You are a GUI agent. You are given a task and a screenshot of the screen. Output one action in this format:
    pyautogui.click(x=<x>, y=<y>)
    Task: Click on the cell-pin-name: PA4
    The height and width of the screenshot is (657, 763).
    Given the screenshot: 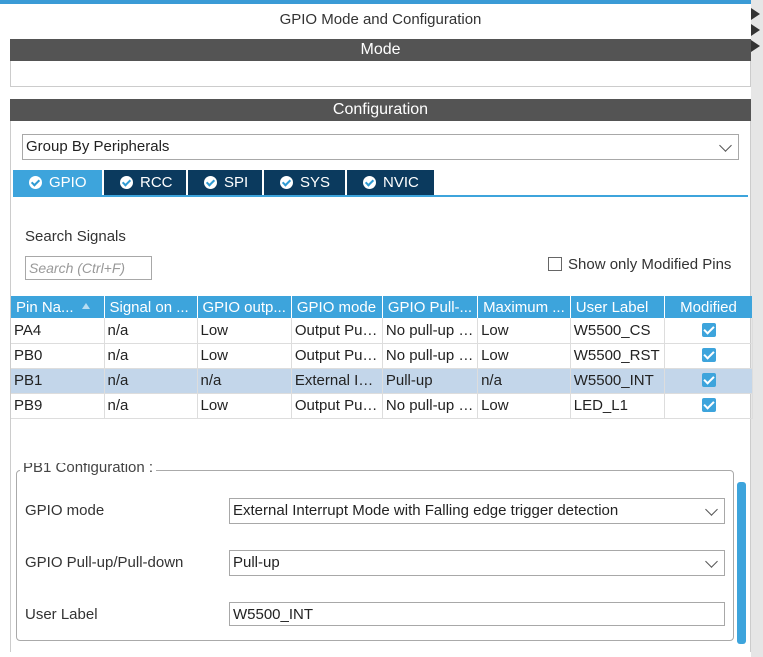 What is the action you would take?
    pyautogui.click(x=58, y=331)
    